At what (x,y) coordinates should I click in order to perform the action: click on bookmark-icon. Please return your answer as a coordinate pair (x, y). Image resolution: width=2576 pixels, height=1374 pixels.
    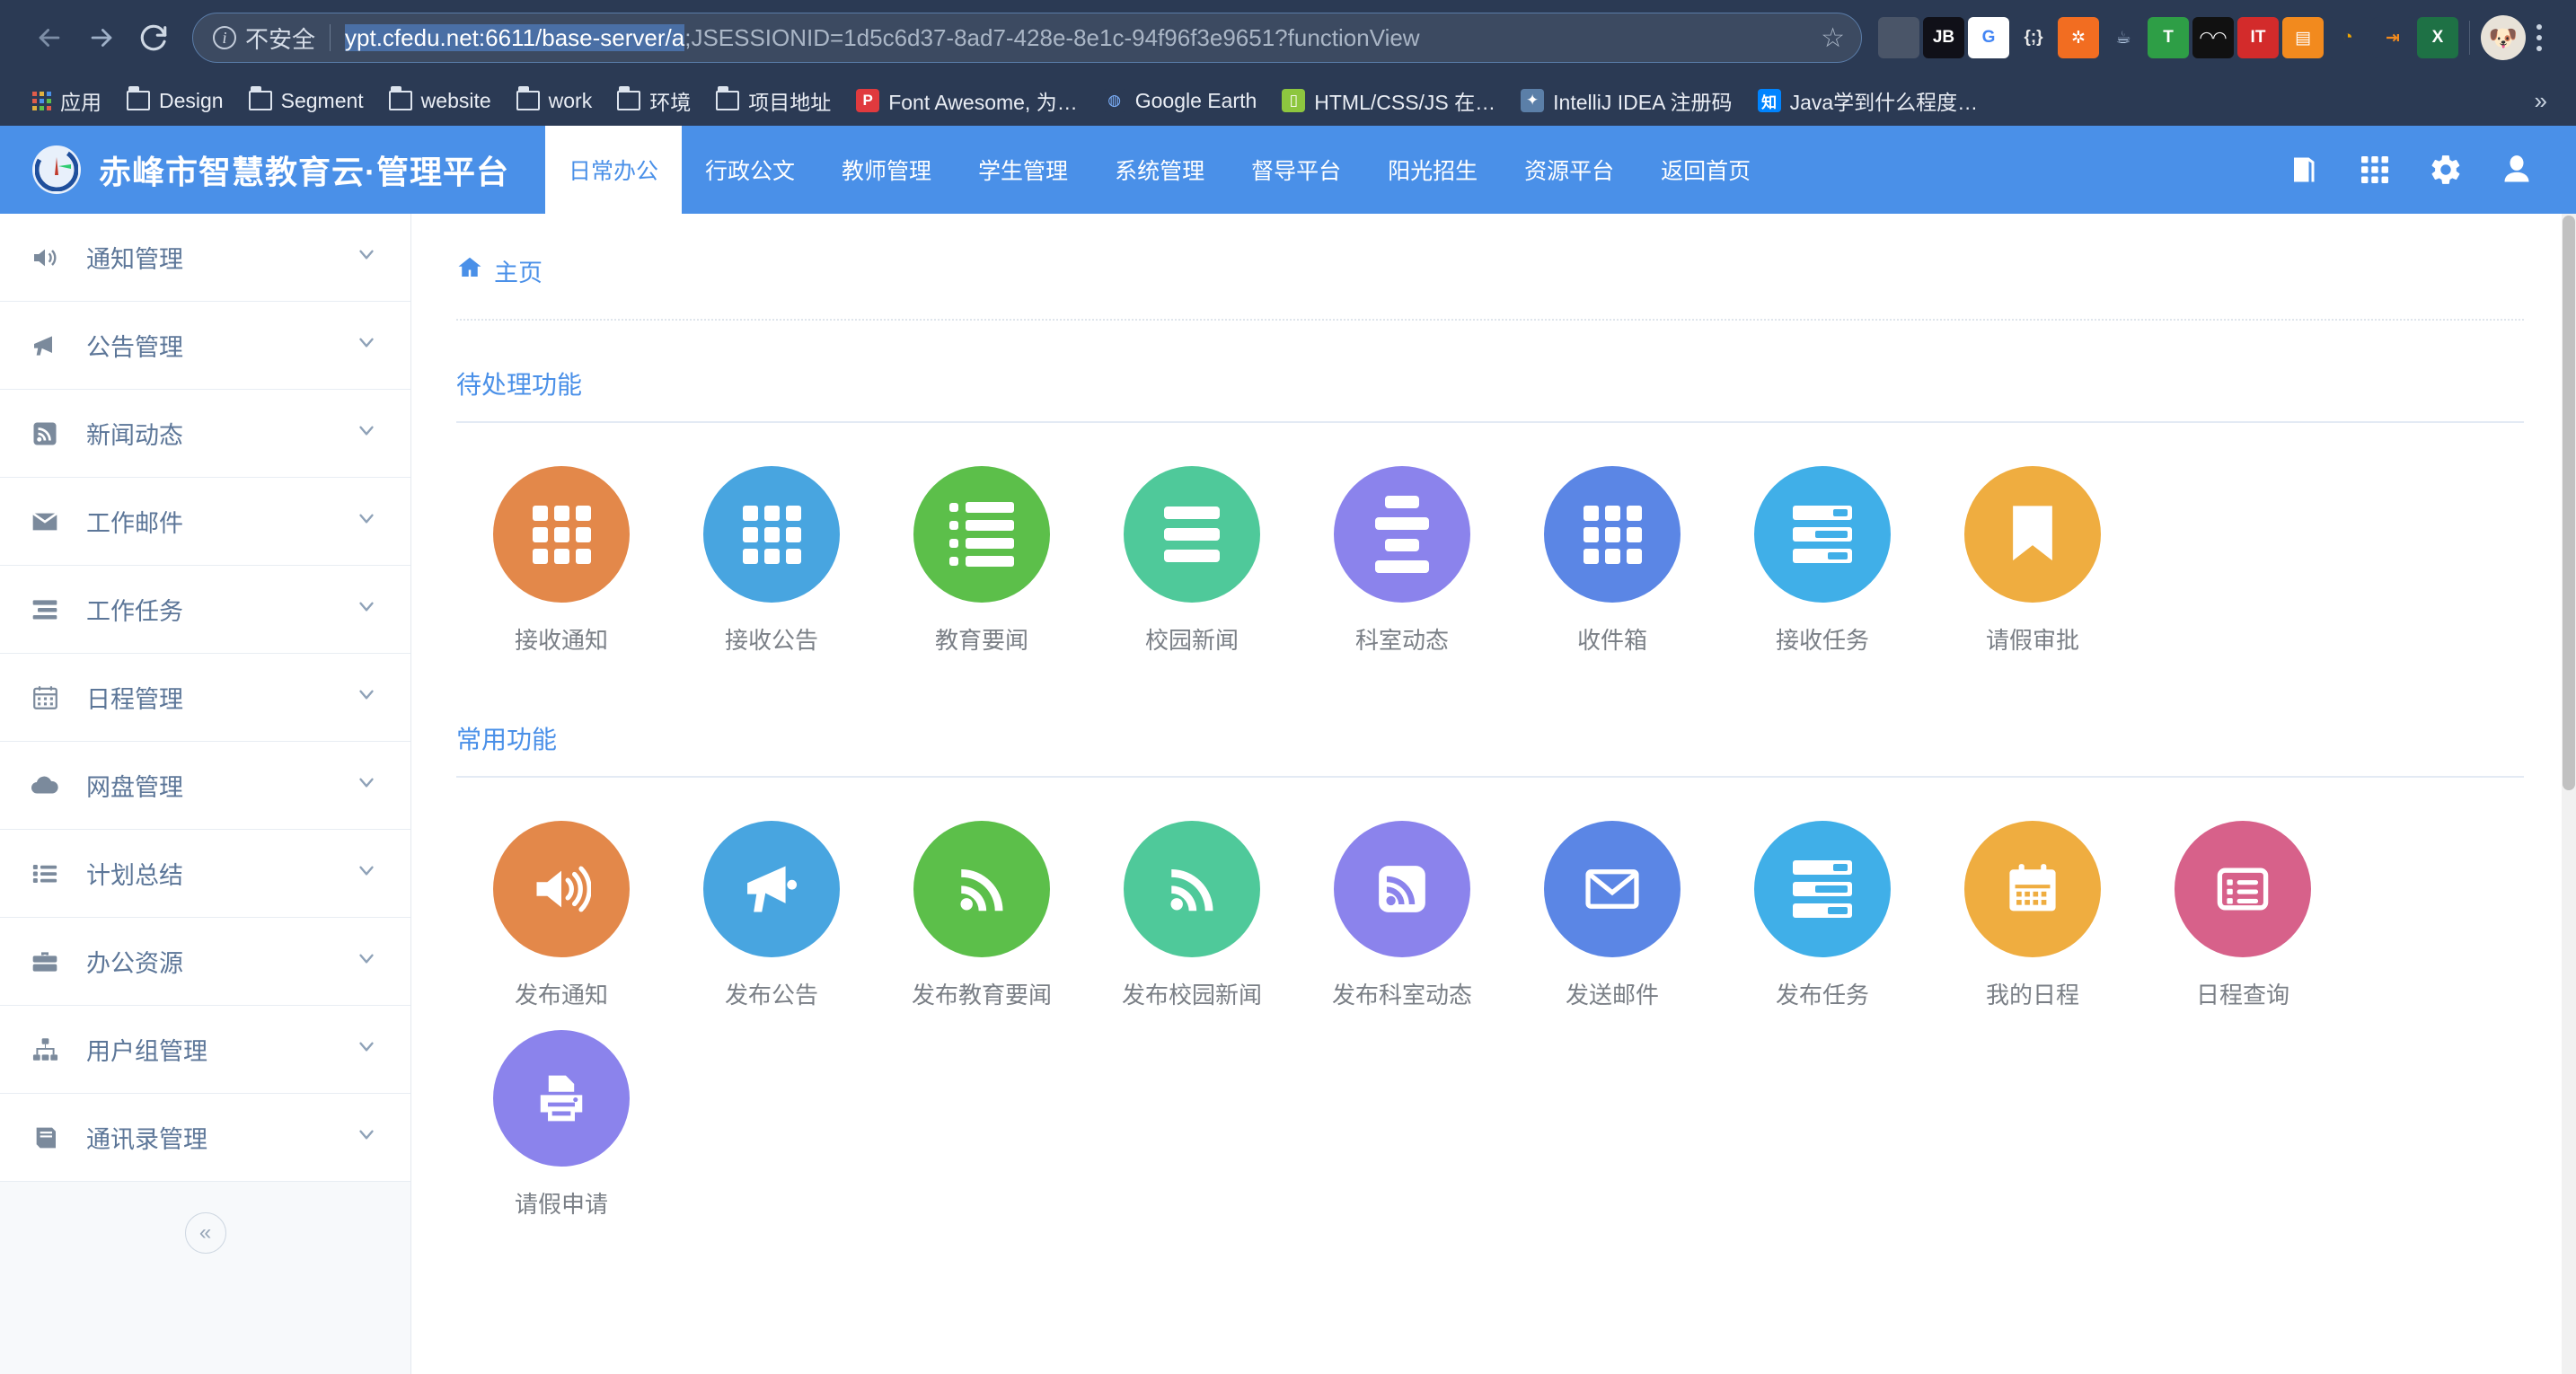
    Looking at the image, I should click on (2032, 534).